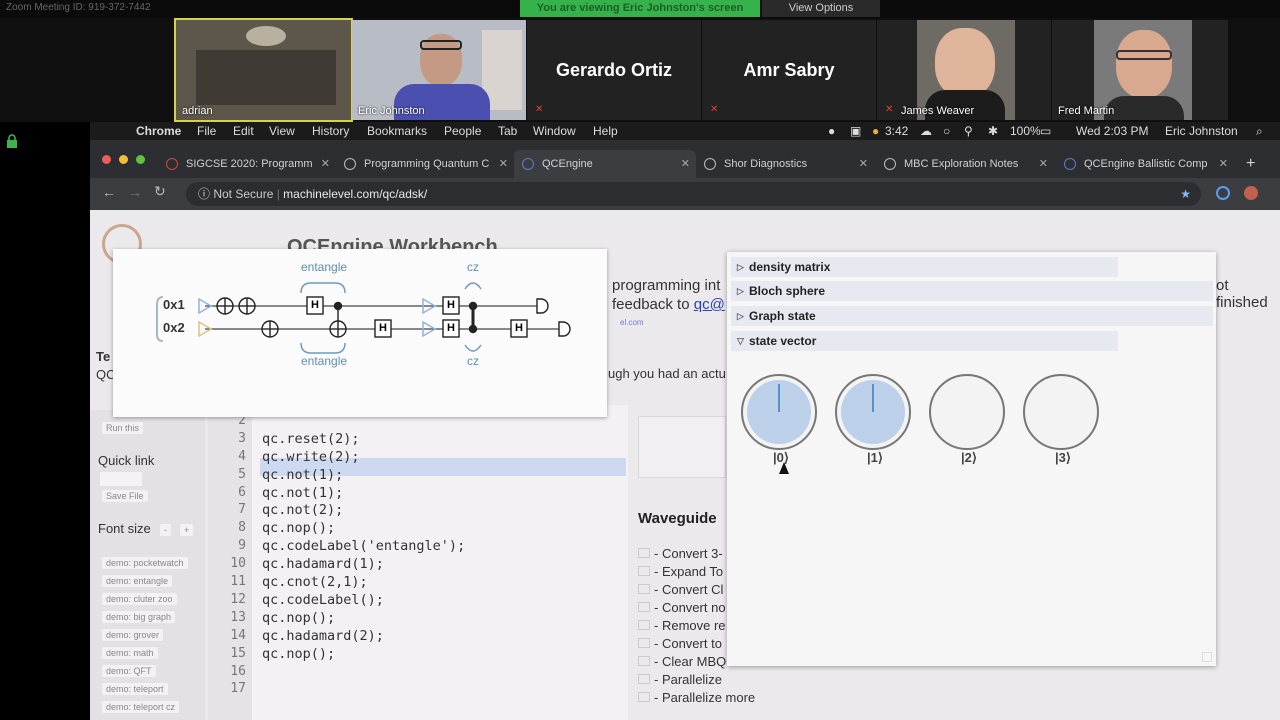  What do you see at coordinates (323, 564) in the screenshot?
I see `code-line: qc.hadamard(1);` at bounding box center [323, 564].